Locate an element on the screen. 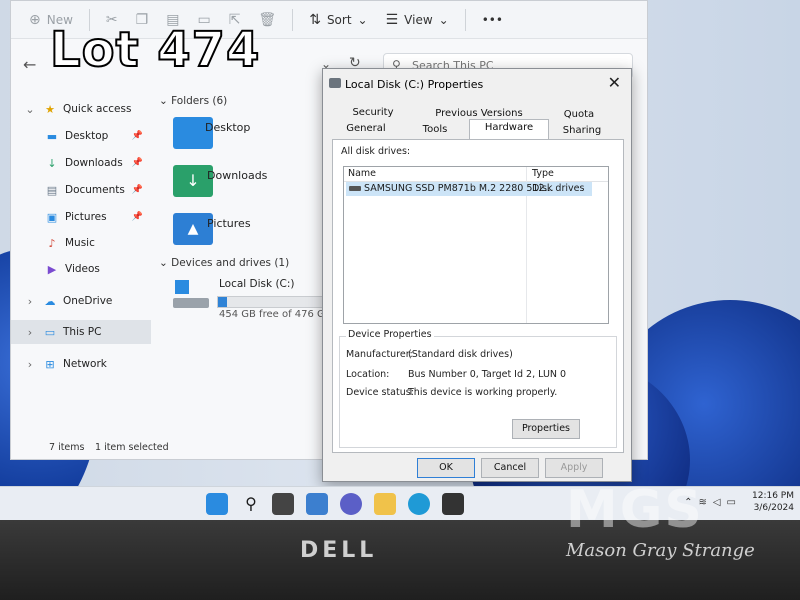 This screenshot has width=800, height=600. task-view-icon is located at coordinates (283, 504).